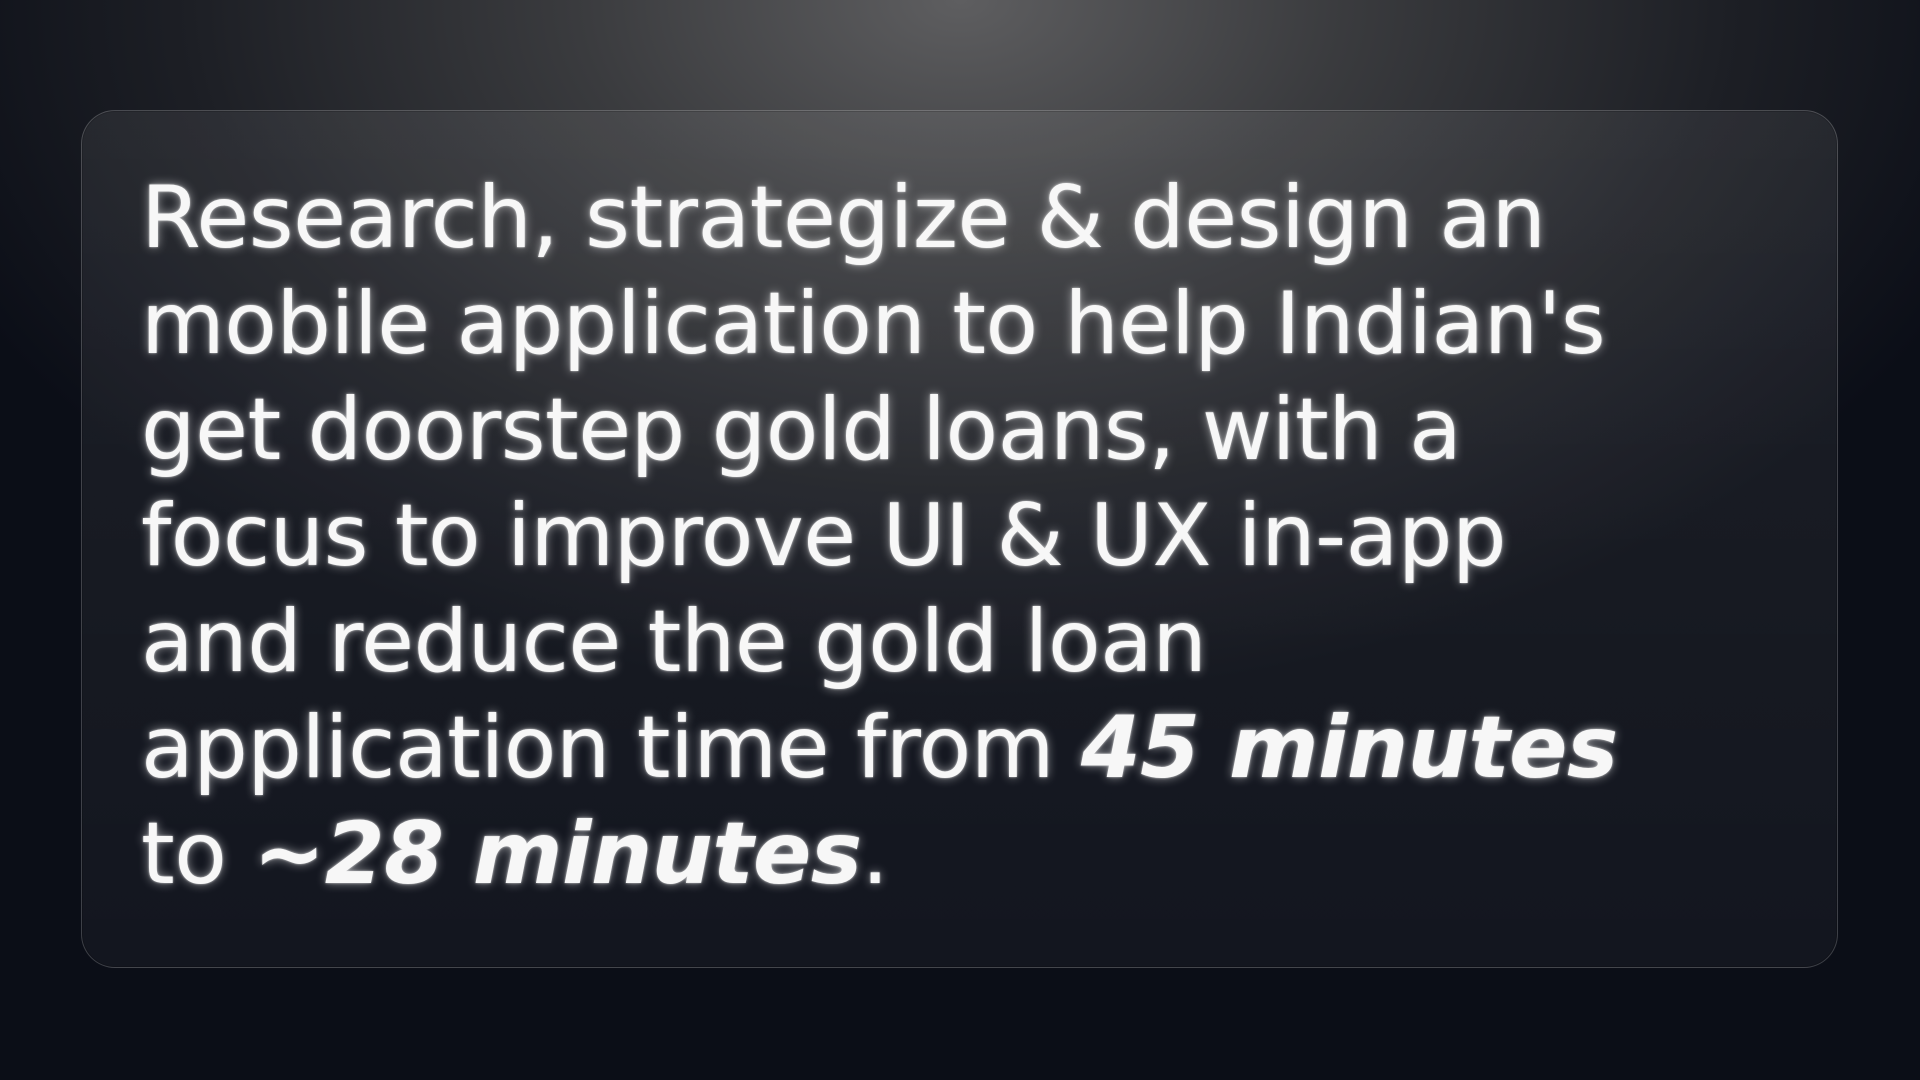 The height and width of the screenshot is (1080, 1920). I want to click on mission-line-1: Research, strategize & design an, so click(843, 218).